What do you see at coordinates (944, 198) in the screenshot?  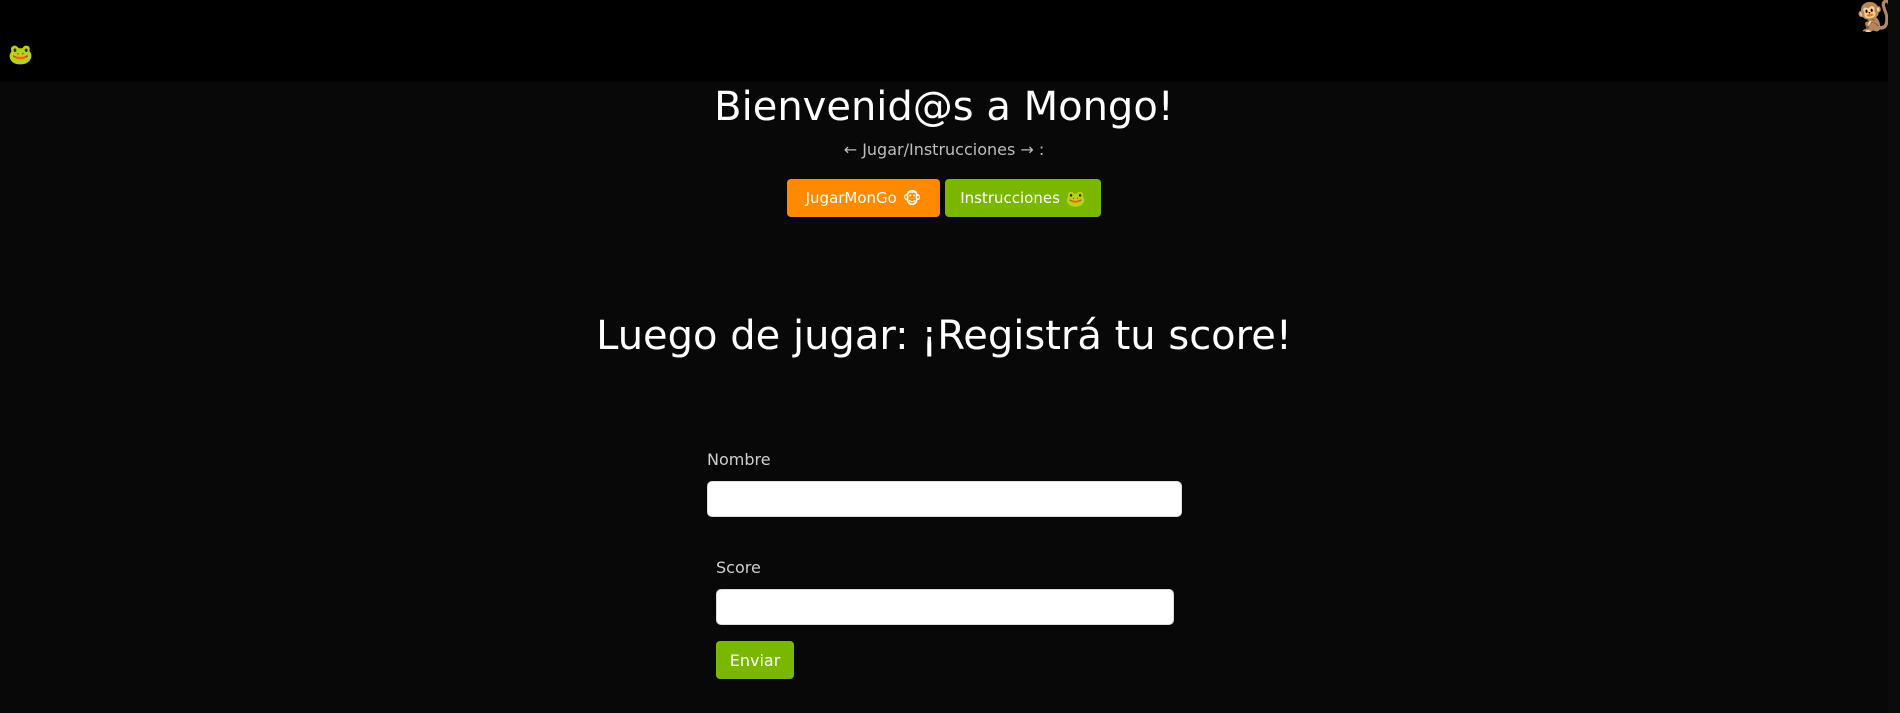 I see `action-buttons: JugarMonGo 🐵 Instrucciones 🐸` at bounding box center [944, 198].